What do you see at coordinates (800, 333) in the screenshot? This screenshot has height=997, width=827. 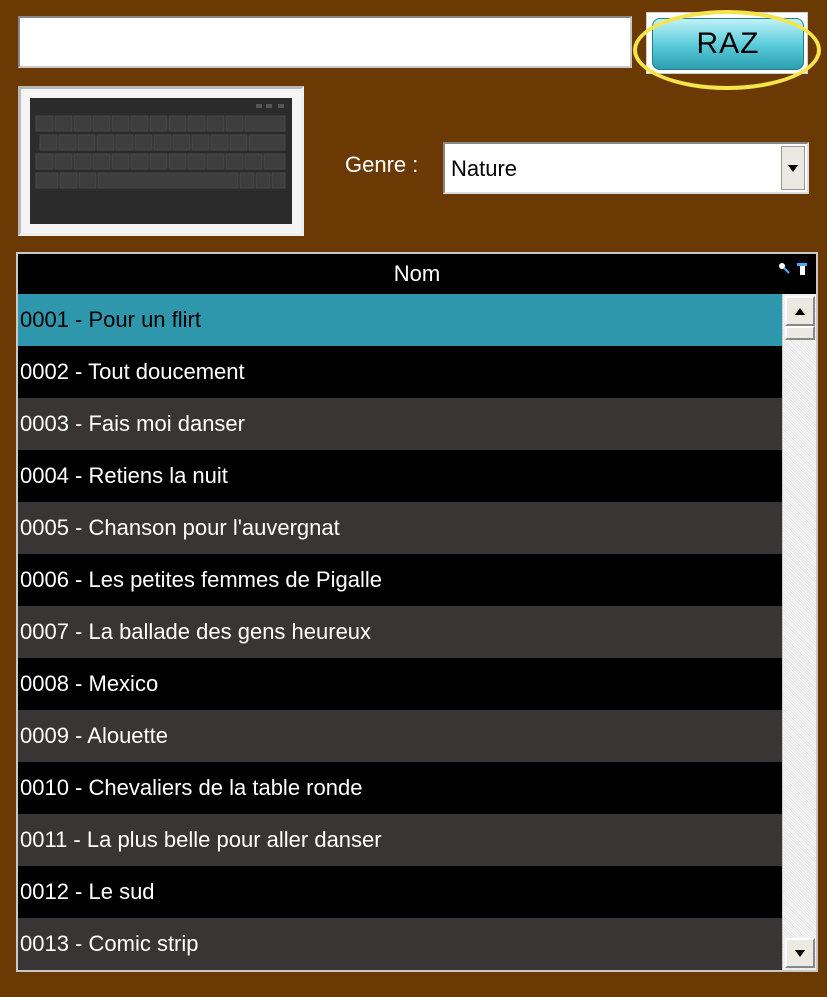 I see `scroll-thumb` at bounding box center [800, 333].